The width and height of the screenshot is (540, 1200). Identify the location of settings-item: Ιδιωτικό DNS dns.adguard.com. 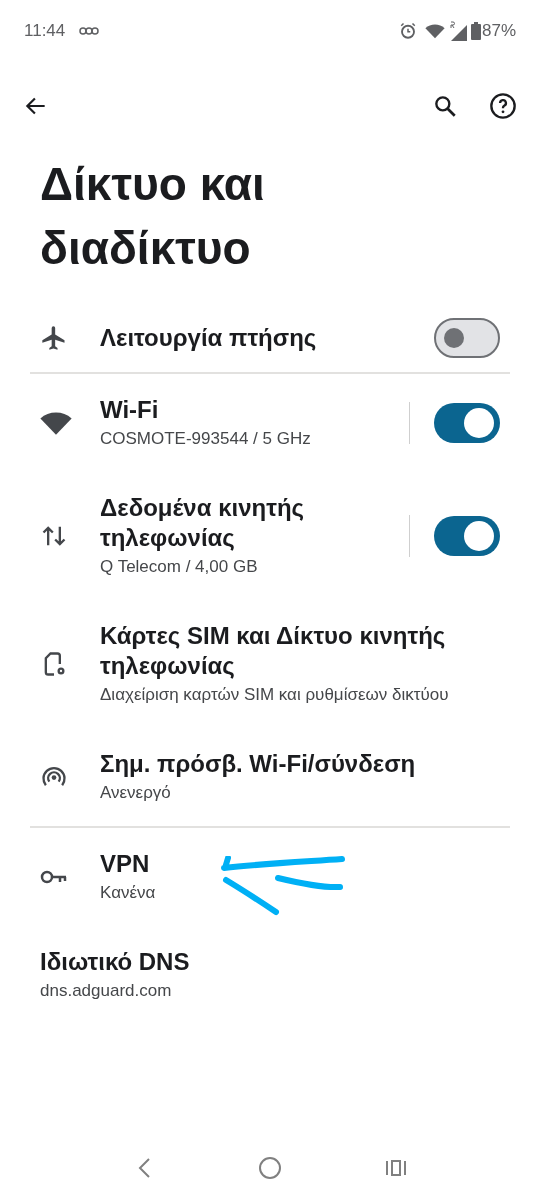
(270, 975).